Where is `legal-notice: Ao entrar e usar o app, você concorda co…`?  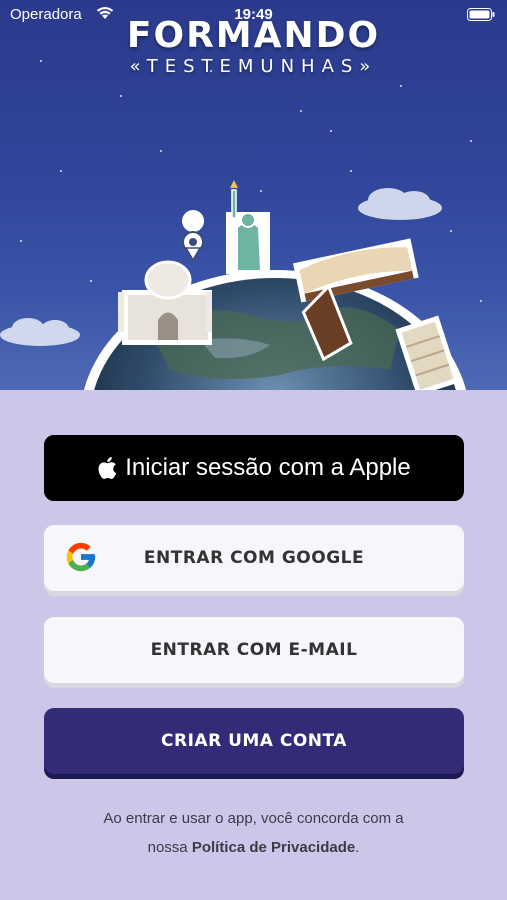
legal-notice: Ao entrar e usar o app, você concorda co… is located at coordinates (253, 833).